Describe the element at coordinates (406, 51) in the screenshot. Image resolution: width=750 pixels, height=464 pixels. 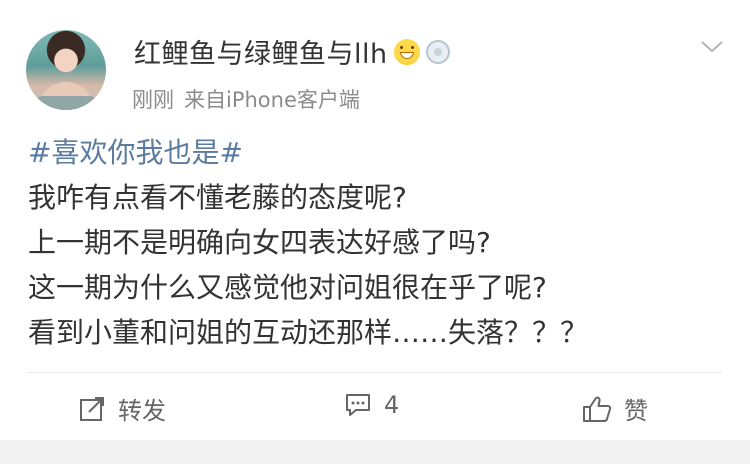
I see `grin-emoji-icon` at that location.